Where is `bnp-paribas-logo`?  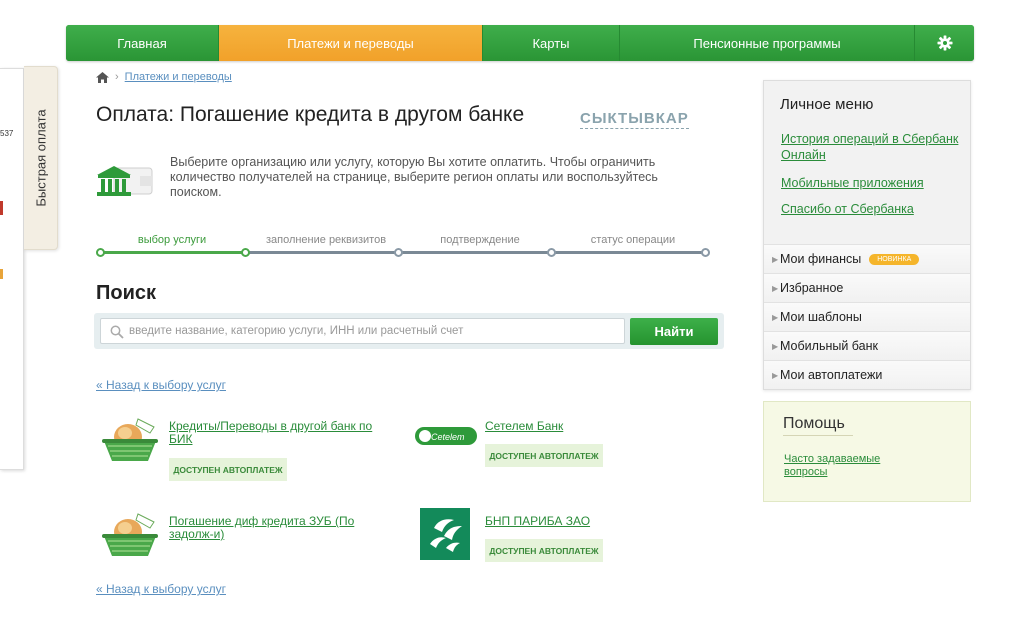 bnp-paribas-logo is located at coordinates (445, 534).